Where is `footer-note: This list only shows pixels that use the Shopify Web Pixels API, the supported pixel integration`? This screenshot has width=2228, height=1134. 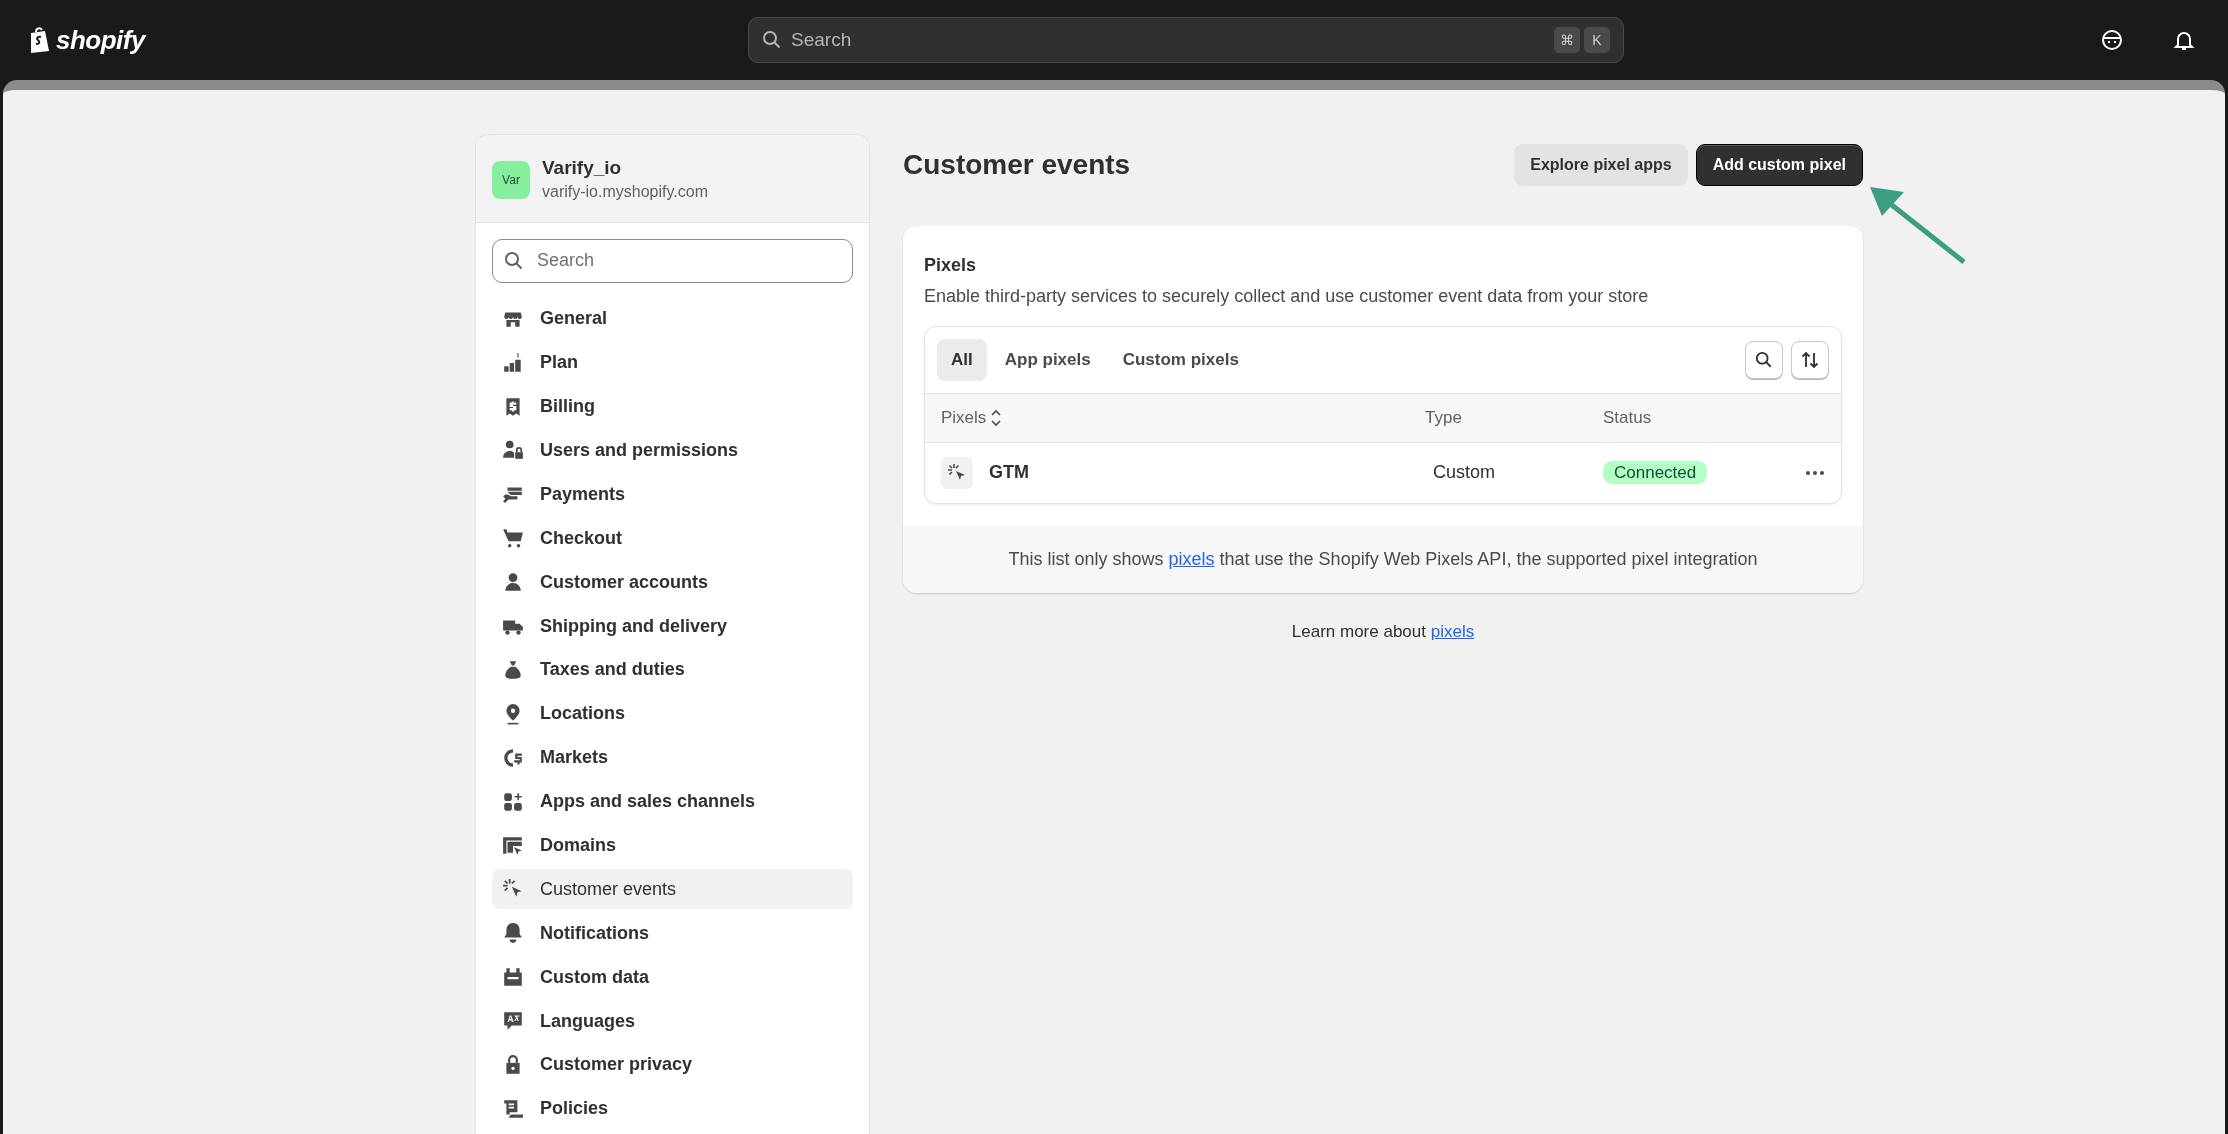 footer-note: This list only shows pixels that use the Shopify Web Pixels API, the supported pixel integration is located at coordinates (1383, 558).